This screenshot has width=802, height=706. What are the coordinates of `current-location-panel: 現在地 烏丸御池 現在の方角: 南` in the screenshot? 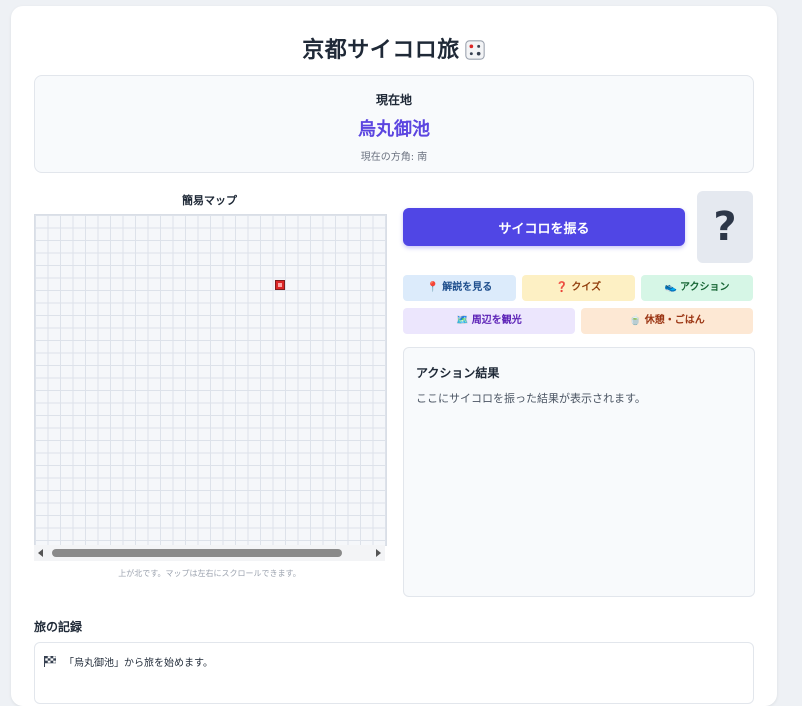 It's located at (394, 124).